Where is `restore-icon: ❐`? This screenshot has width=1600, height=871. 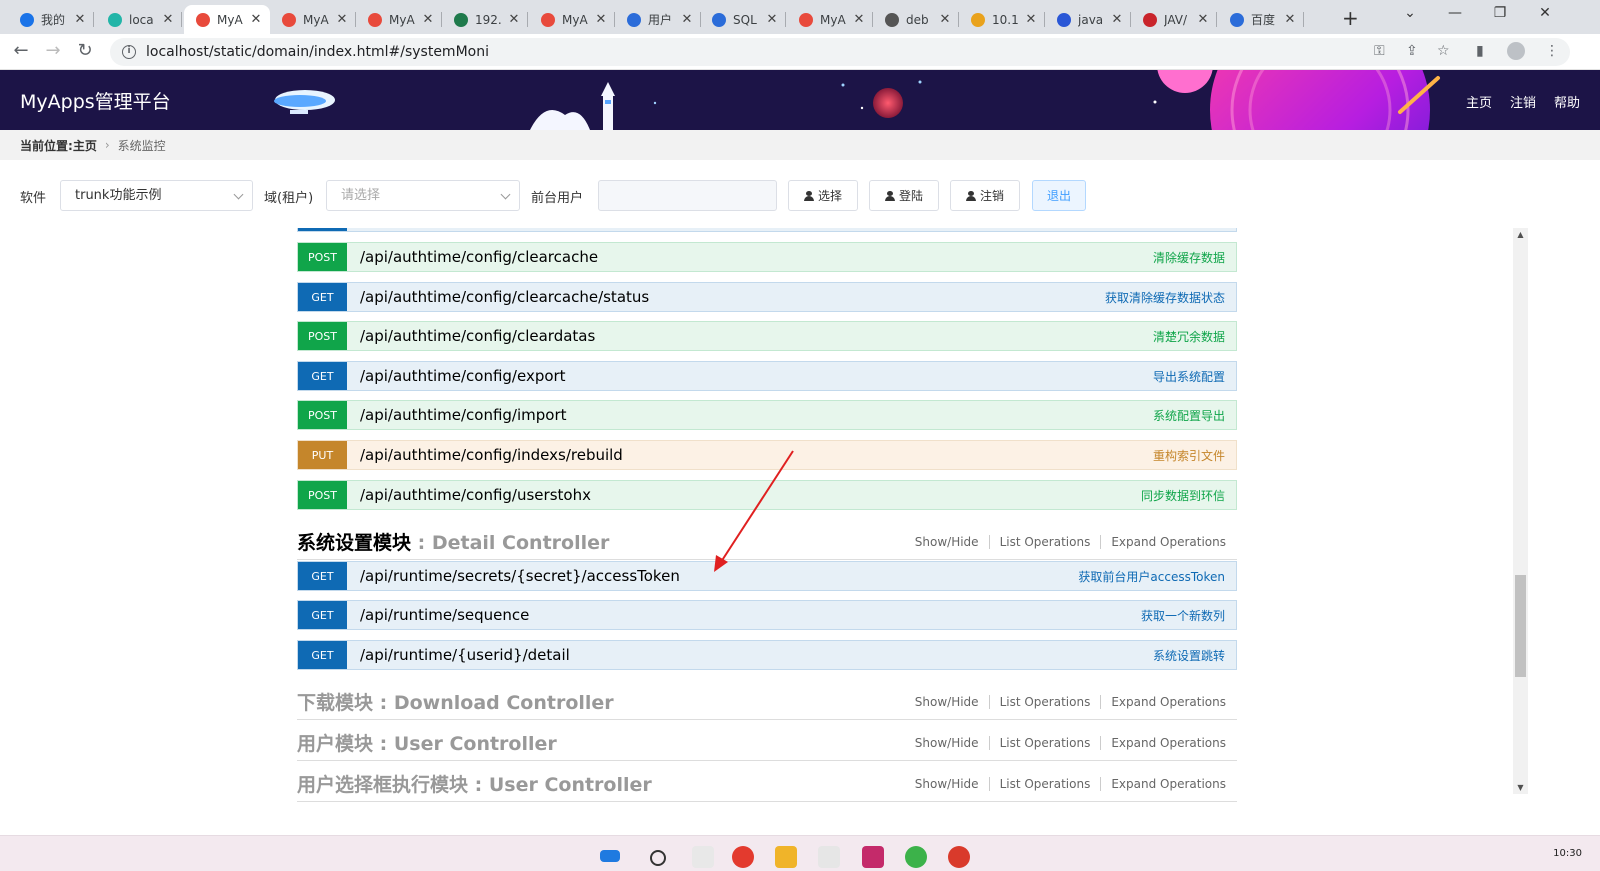 restore-icon: ❐ is located at coordinates (1500, 13).